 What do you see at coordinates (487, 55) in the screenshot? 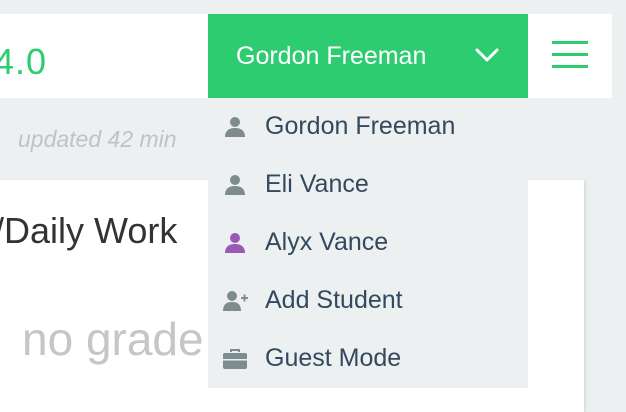
I see `chevron-down-icon` at bounding box center [487, 55].